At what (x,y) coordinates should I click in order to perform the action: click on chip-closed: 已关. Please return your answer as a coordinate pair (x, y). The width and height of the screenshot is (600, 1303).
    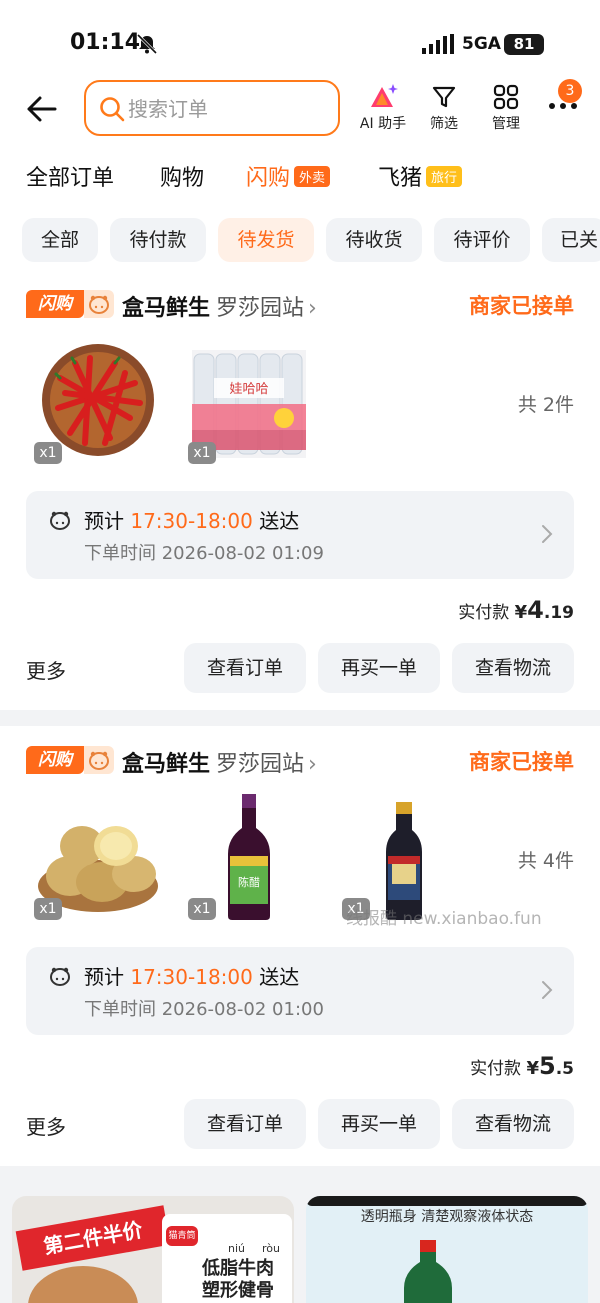
    Looking at the image, I should click on (571, 240).